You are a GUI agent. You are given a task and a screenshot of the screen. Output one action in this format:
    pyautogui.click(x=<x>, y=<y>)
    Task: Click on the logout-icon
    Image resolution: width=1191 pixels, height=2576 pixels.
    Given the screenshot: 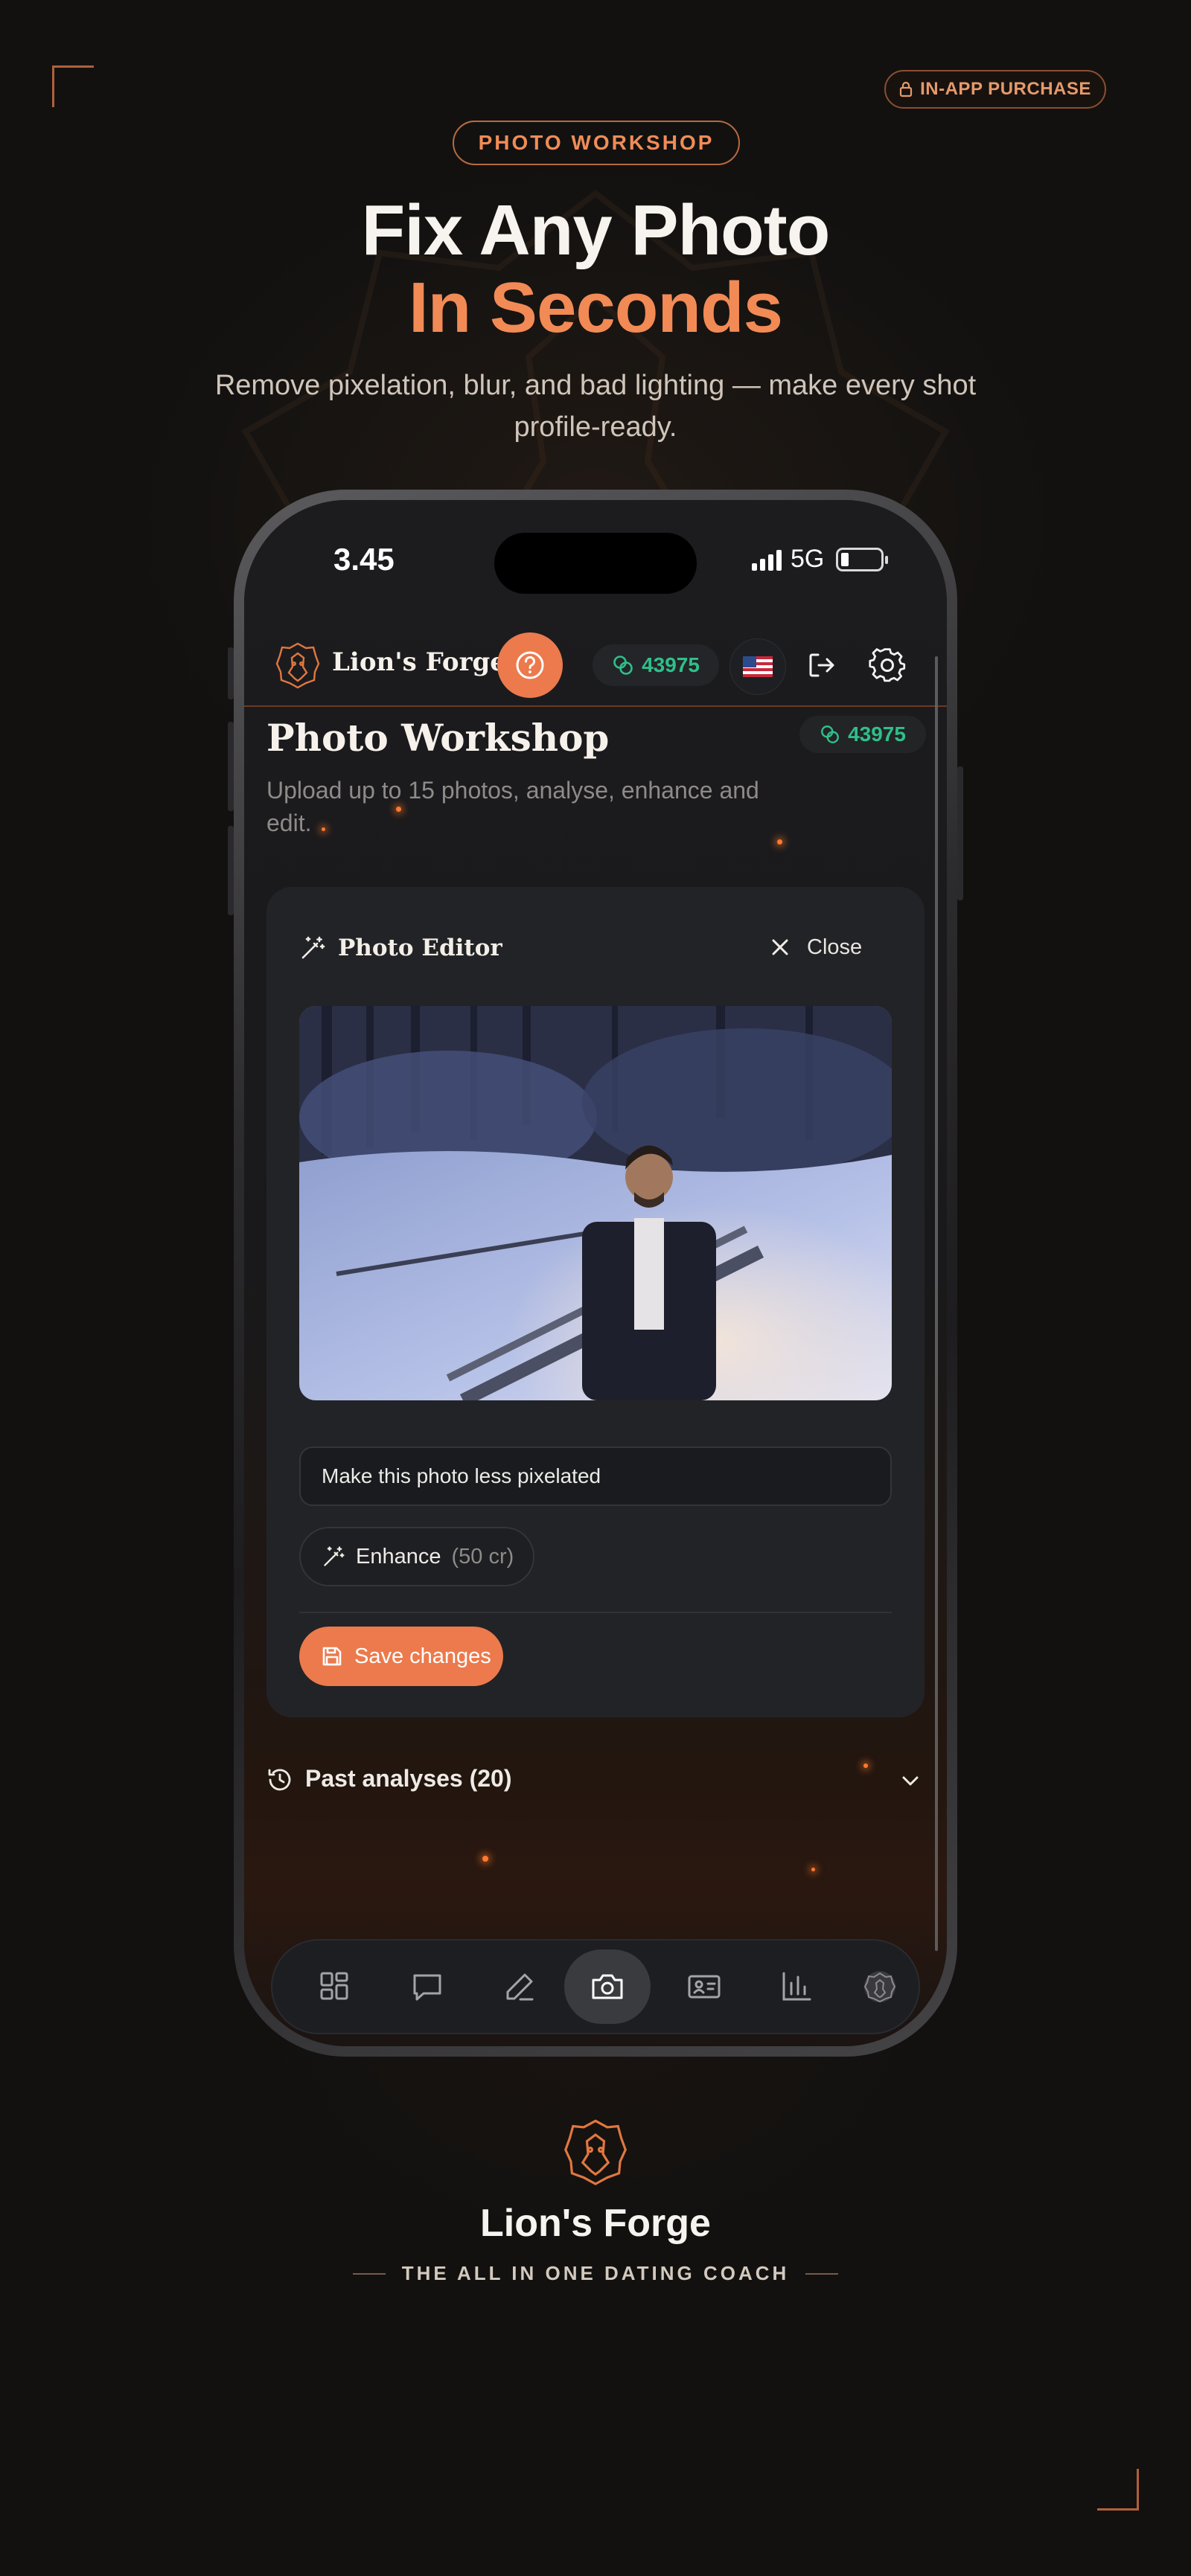 What is the action you would take?
    pyautogui.click(x=822, y=665)
    